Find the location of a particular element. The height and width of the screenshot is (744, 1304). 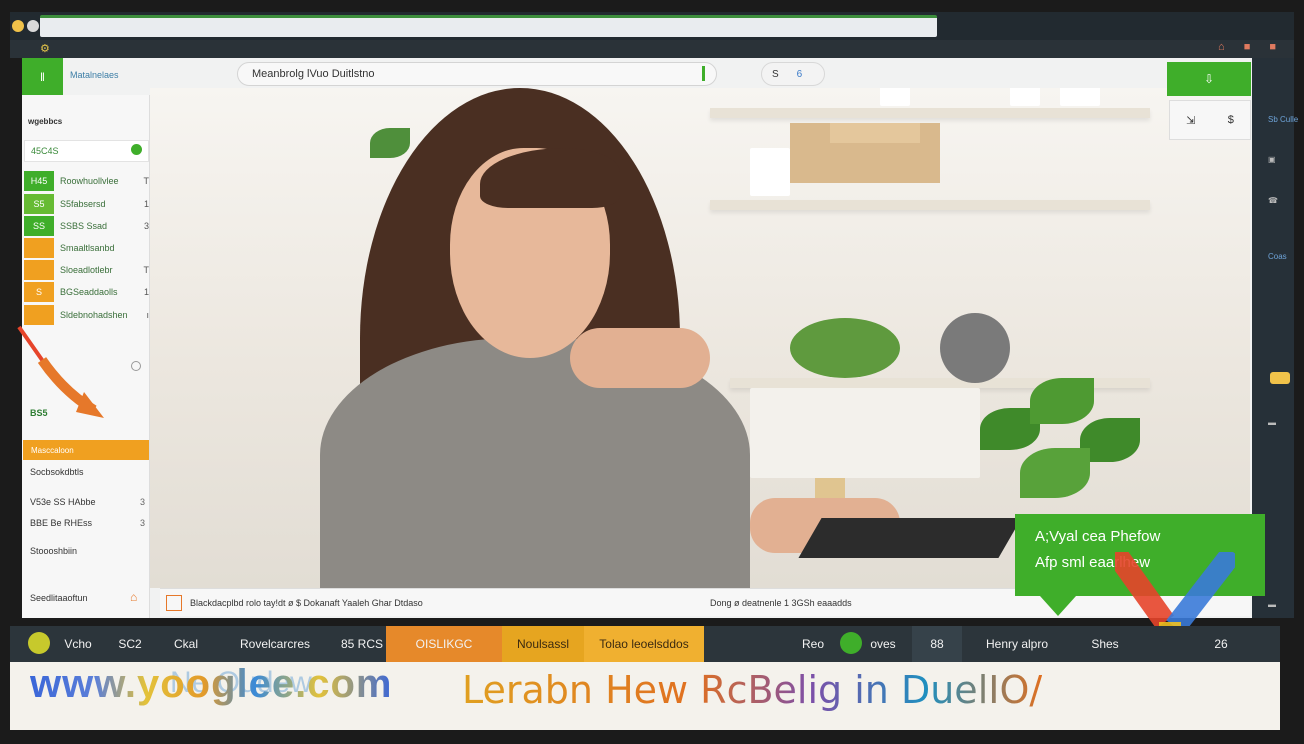

sidebar-item-label: Smaaltlsanbd is located at coordinates (87, 248).